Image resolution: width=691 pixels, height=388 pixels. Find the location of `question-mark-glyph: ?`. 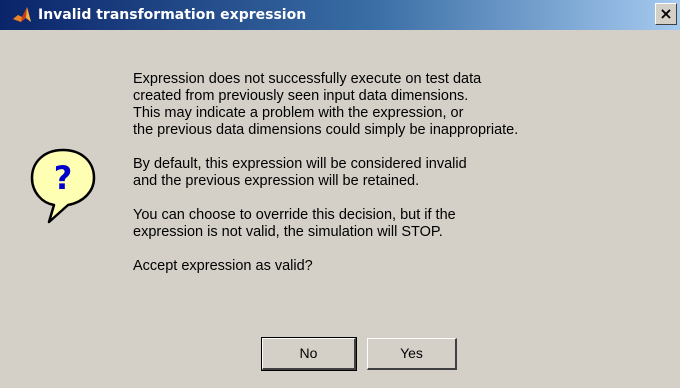

question-mark-glyph: ? is located at coordinates (63, 178).